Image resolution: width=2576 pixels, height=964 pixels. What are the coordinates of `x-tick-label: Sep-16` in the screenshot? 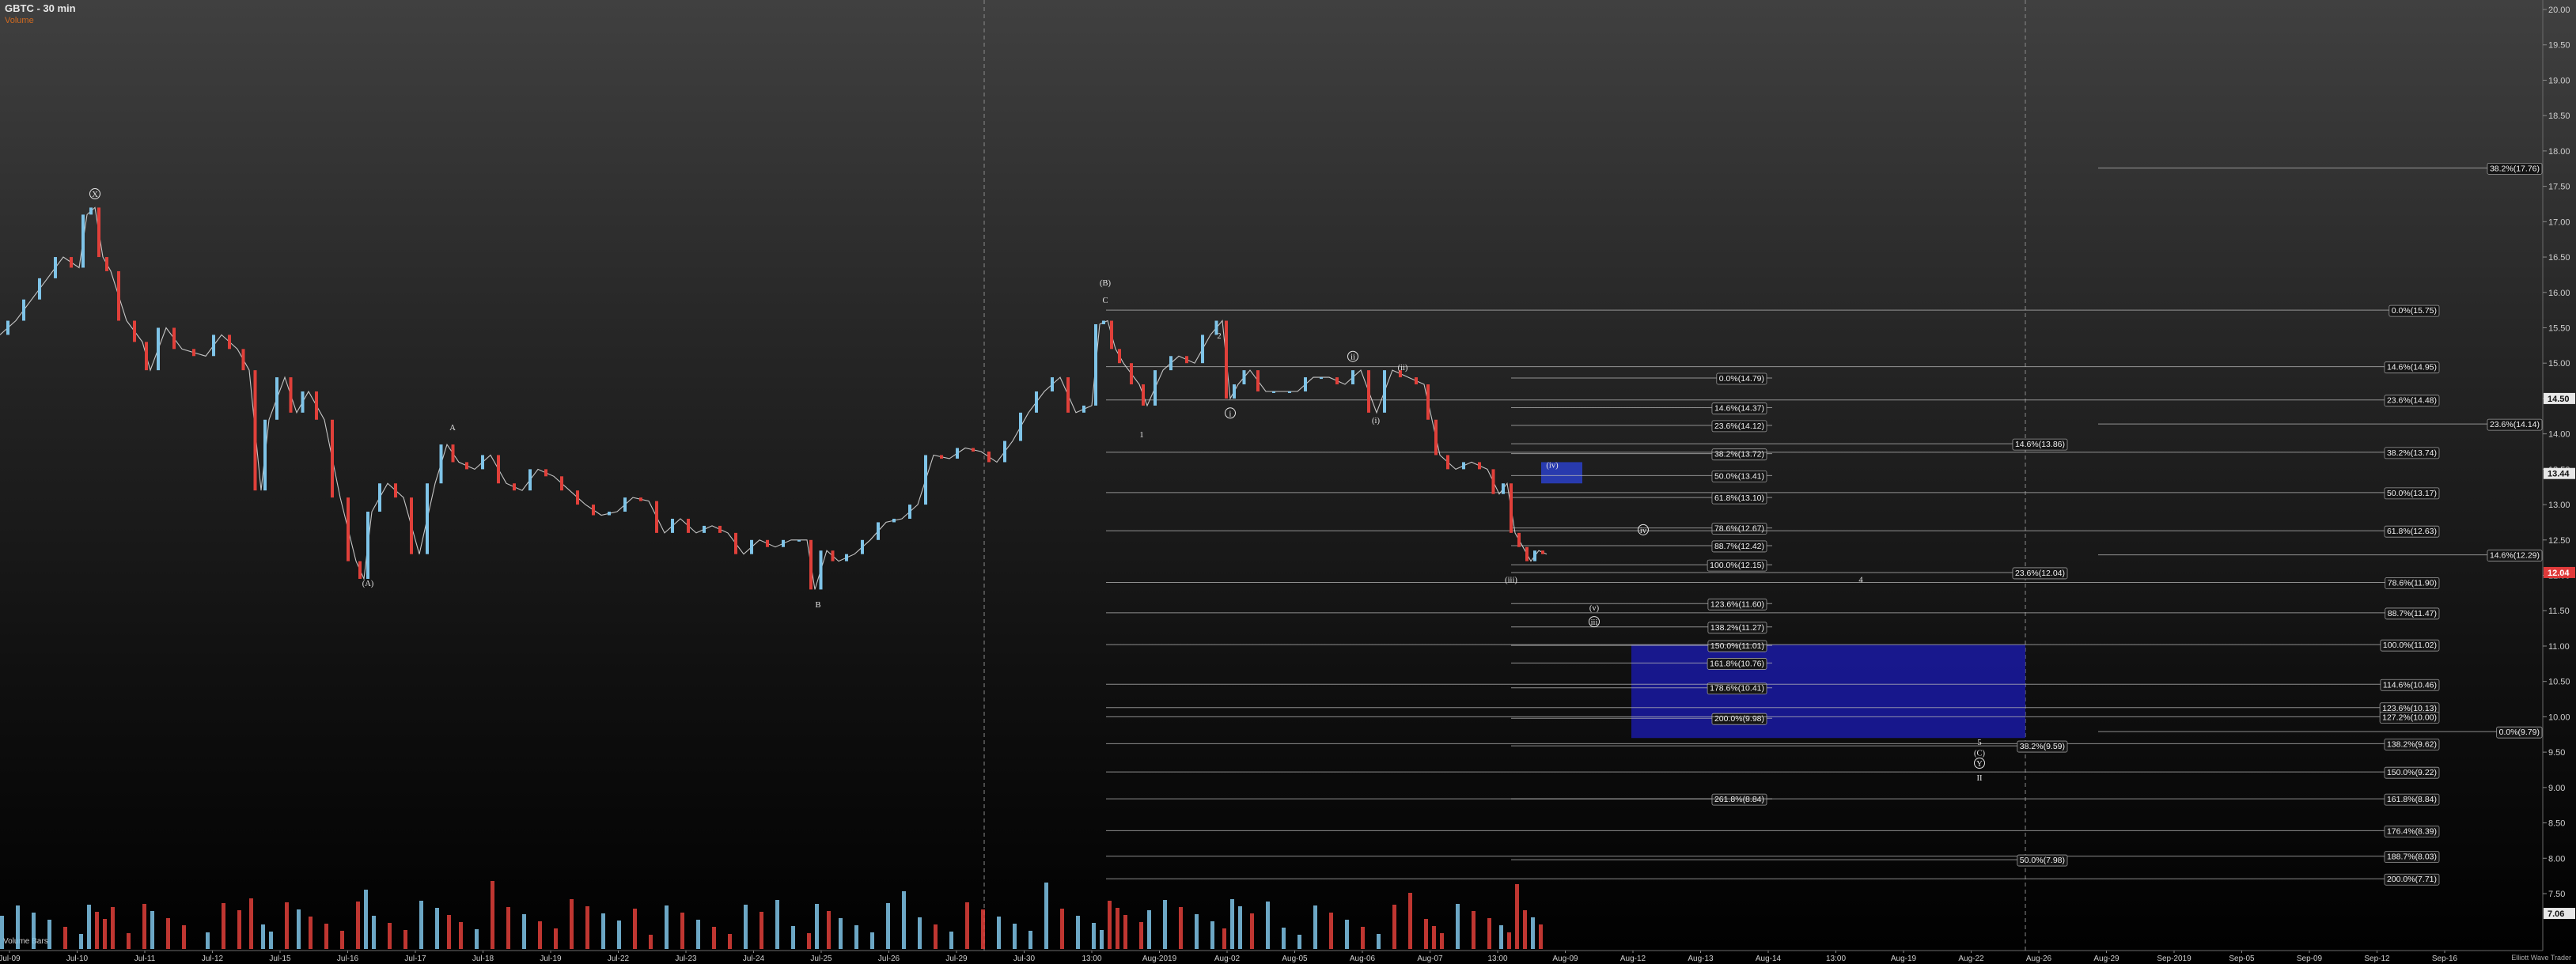 It's located at (2445, 959).